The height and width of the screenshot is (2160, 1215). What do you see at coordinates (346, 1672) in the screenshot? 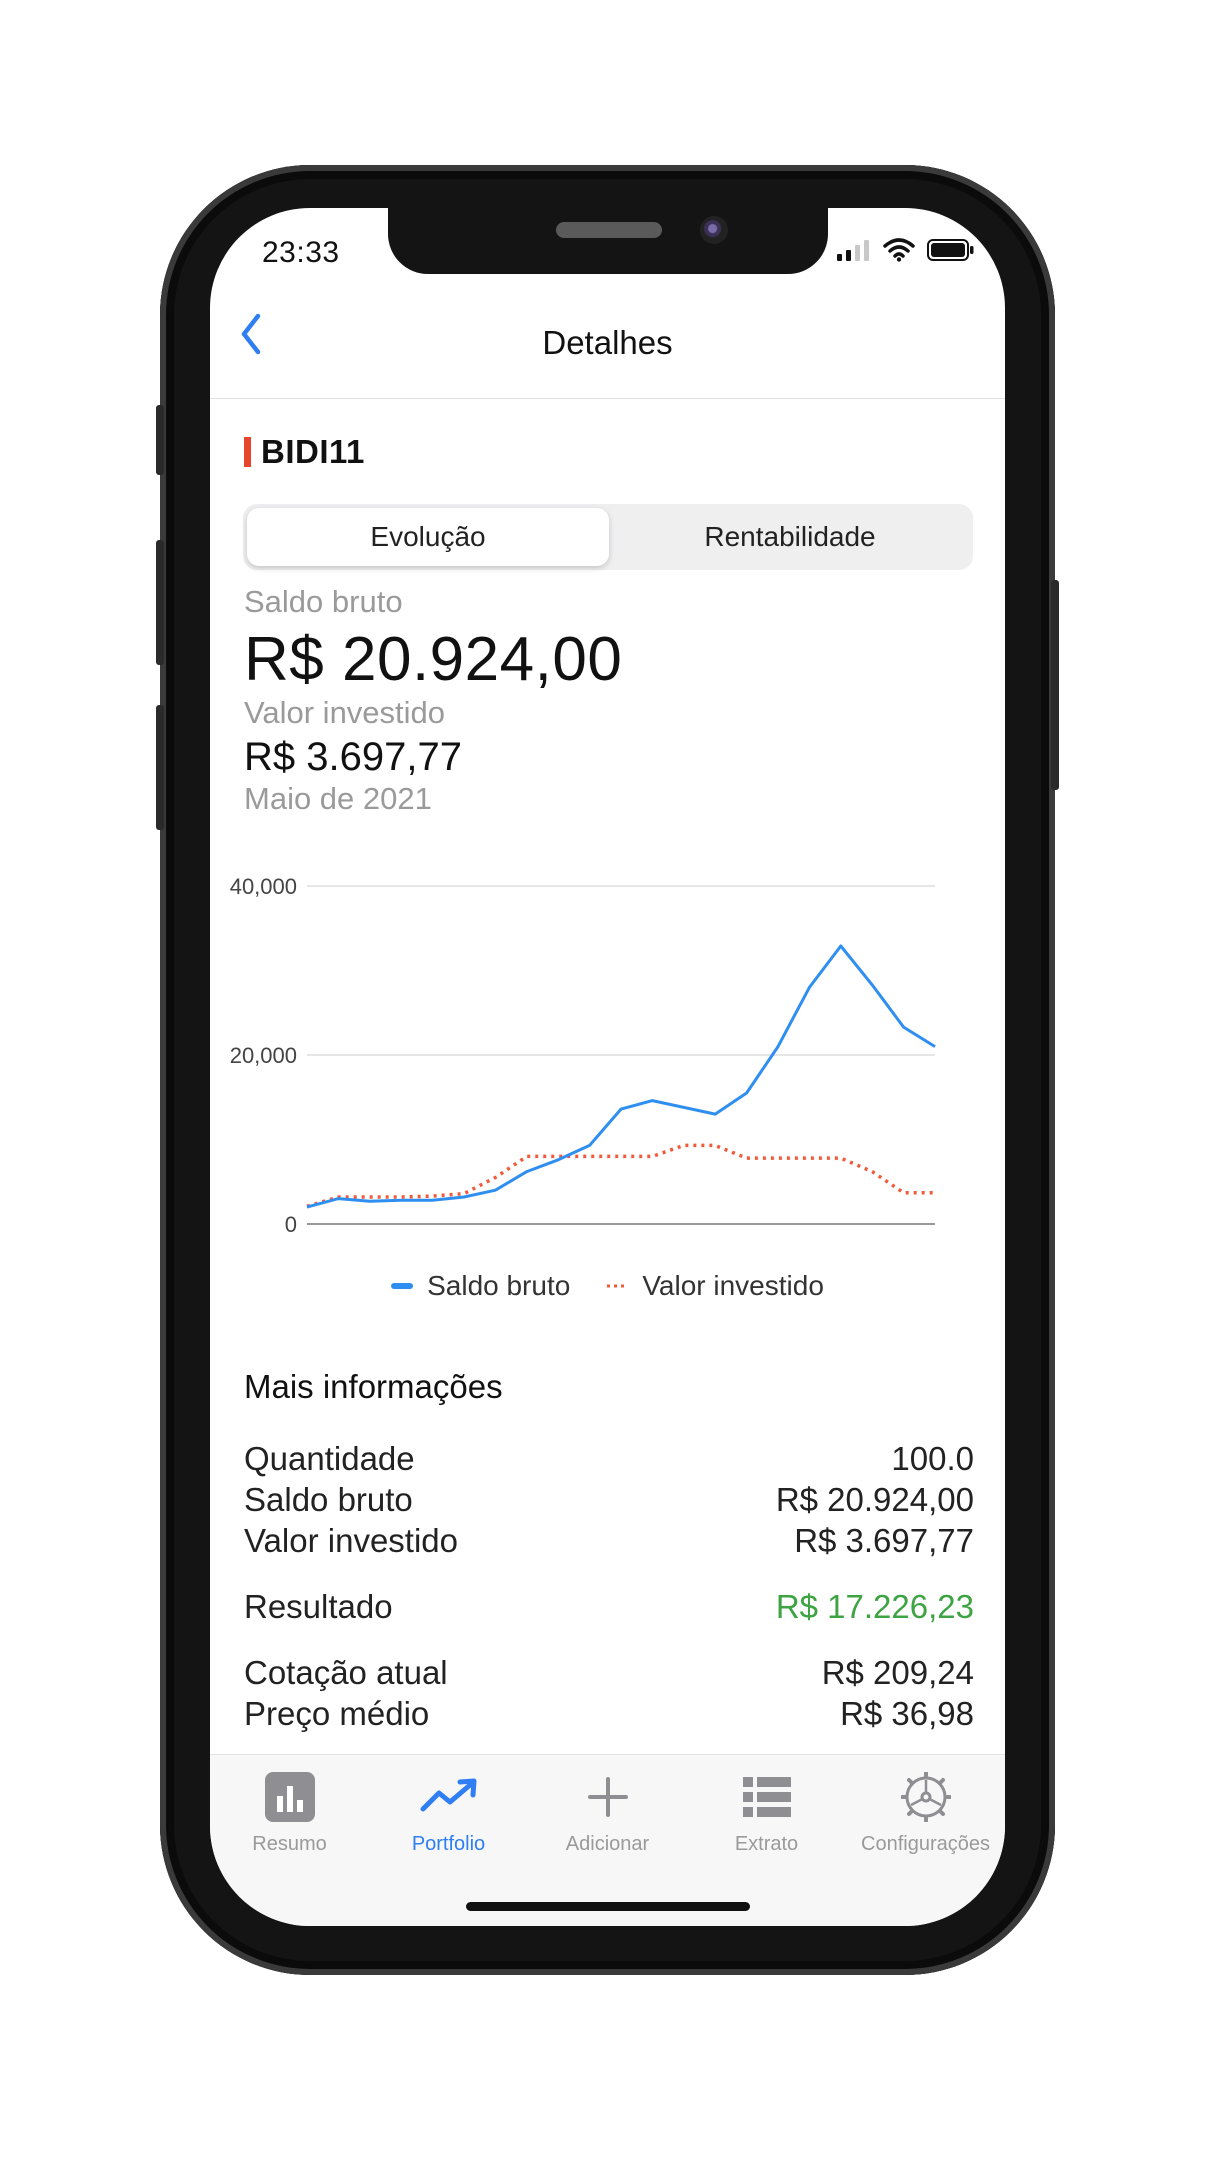
I see `info-label: Cotação atual` at bounding box center [346, 1672].